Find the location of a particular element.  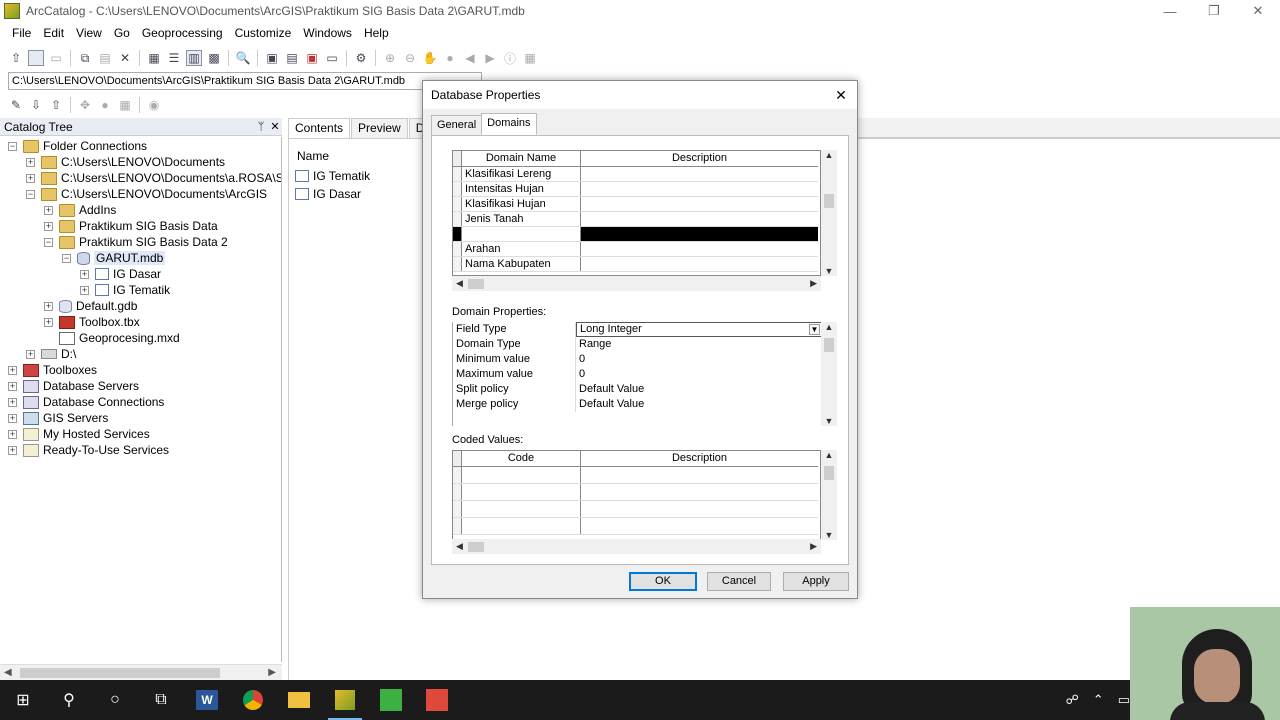

network-icon: ▭ is located at coordinates (1124, 700).